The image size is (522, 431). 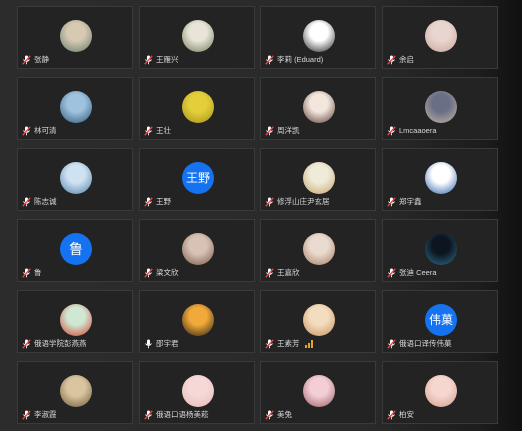 I want to click on participant-tile: 梁文欣, so click(x=197, y=250).